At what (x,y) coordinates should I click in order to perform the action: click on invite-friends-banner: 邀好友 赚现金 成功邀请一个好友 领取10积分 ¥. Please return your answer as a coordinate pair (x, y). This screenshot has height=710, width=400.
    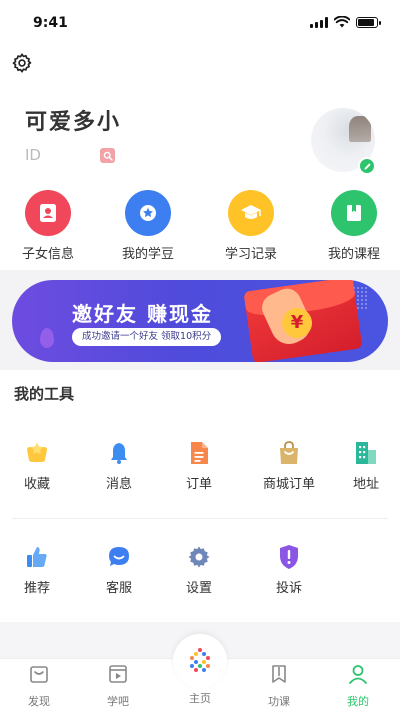
    Looking at the image, I should click on (200, 321).